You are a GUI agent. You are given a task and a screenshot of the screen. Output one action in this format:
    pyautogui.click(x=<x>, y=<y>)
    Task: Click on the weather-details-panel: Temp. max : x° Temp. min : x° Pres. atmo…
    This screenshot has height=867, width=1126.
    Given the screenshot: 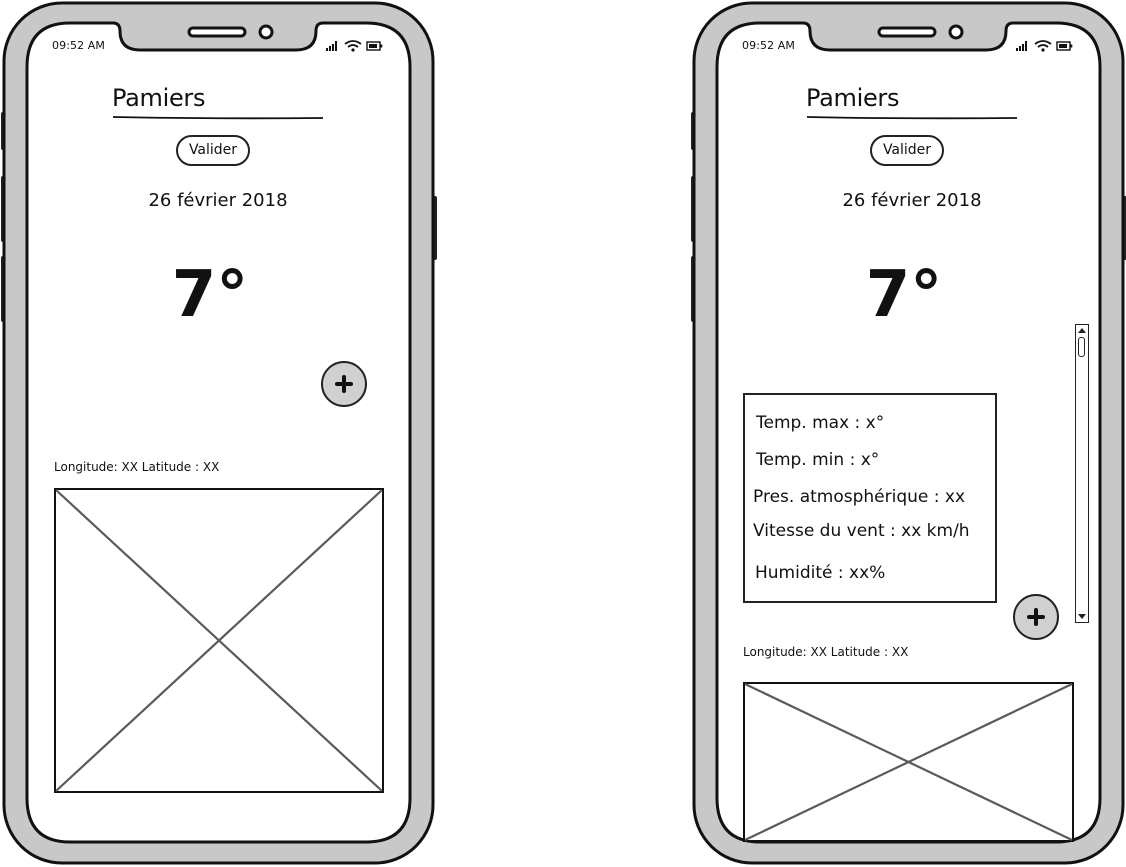 What is the action you would take?
    pyautogui.click(x=870, y=498)
    